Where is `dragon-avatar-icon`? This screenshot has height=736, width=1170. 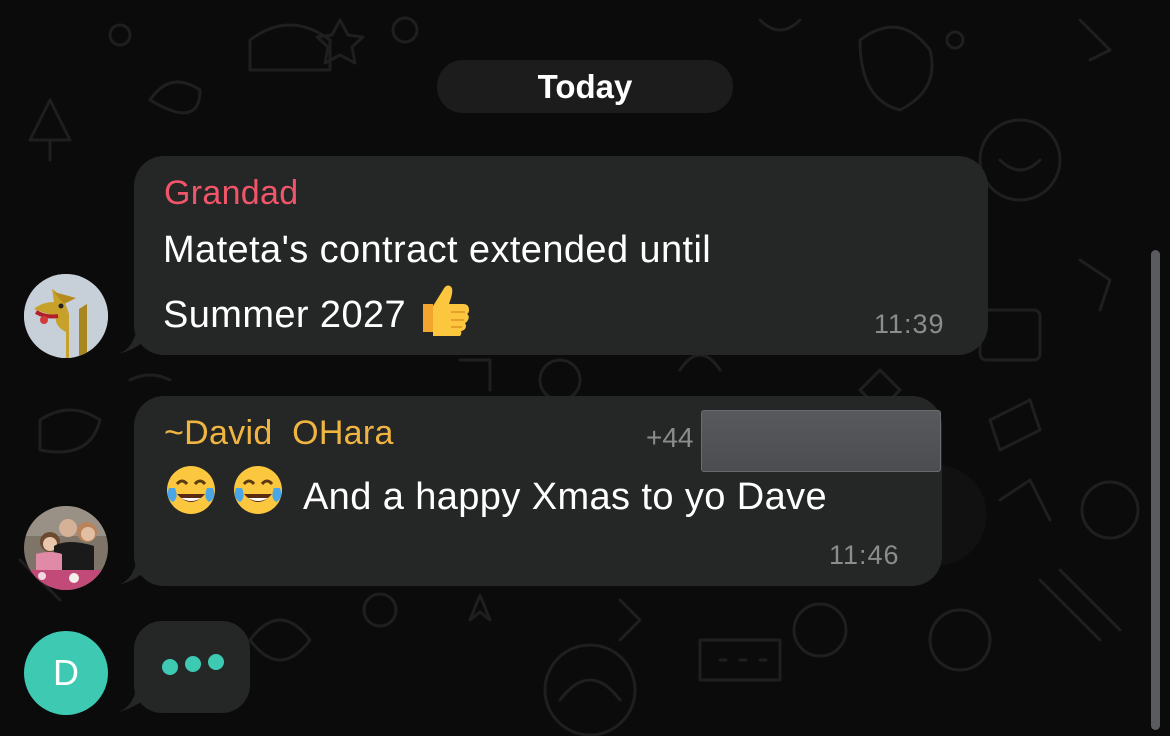 dragon-avatar-icon is located at coordinates (66, 316).